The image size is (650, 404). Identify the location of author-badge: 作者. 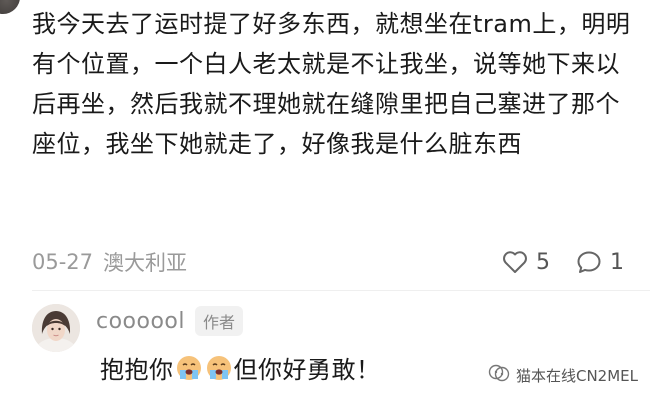
(219, 321).